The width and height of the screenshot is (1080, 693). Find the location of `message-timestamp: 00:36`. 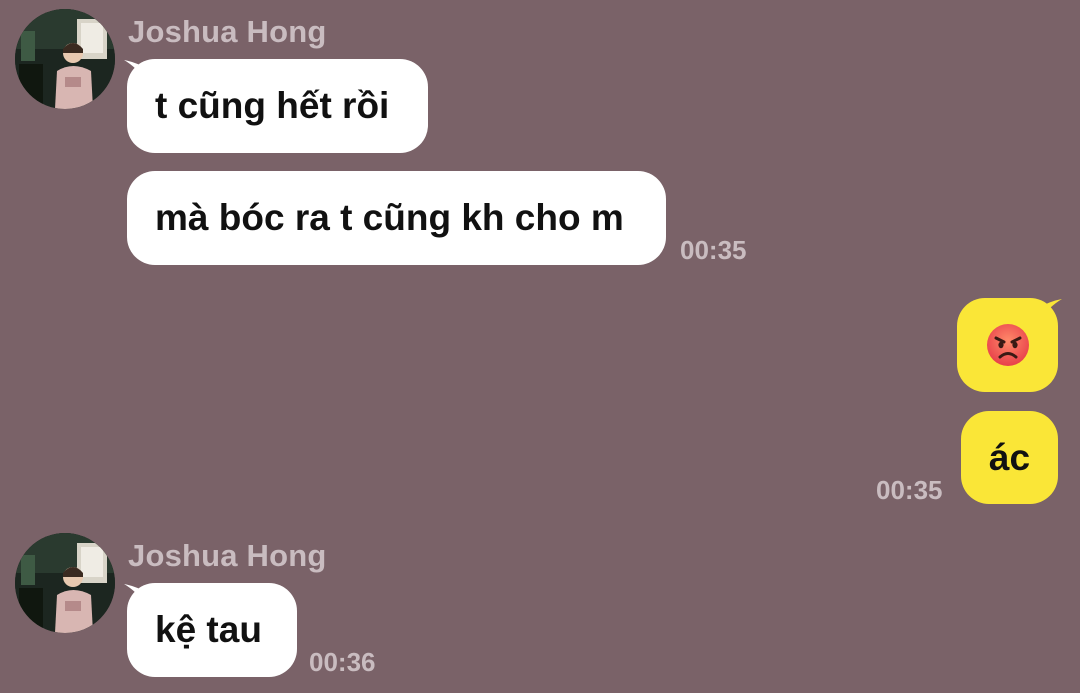

message-timestamp: 00:36 is located at coordinates (342, 662).